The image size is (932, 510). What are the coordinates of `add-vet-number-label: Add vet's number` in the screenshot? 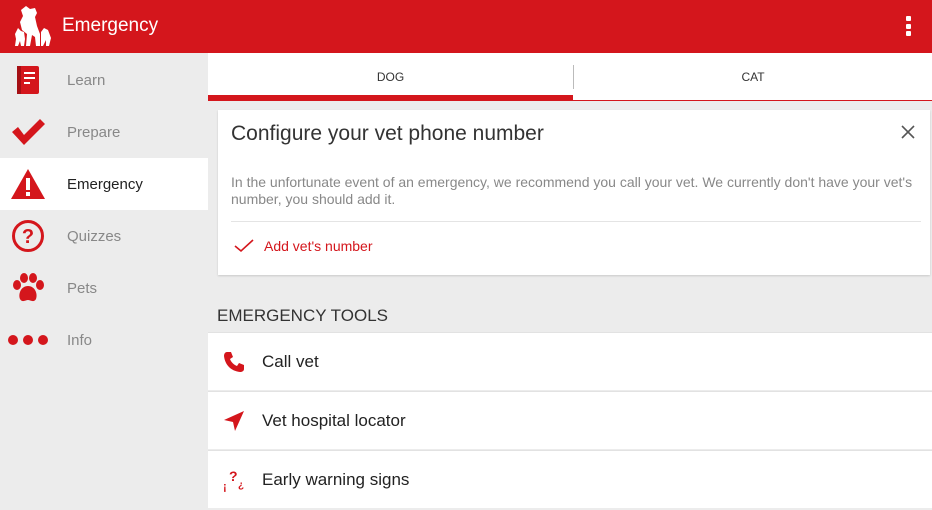 It's located at (318, 246).